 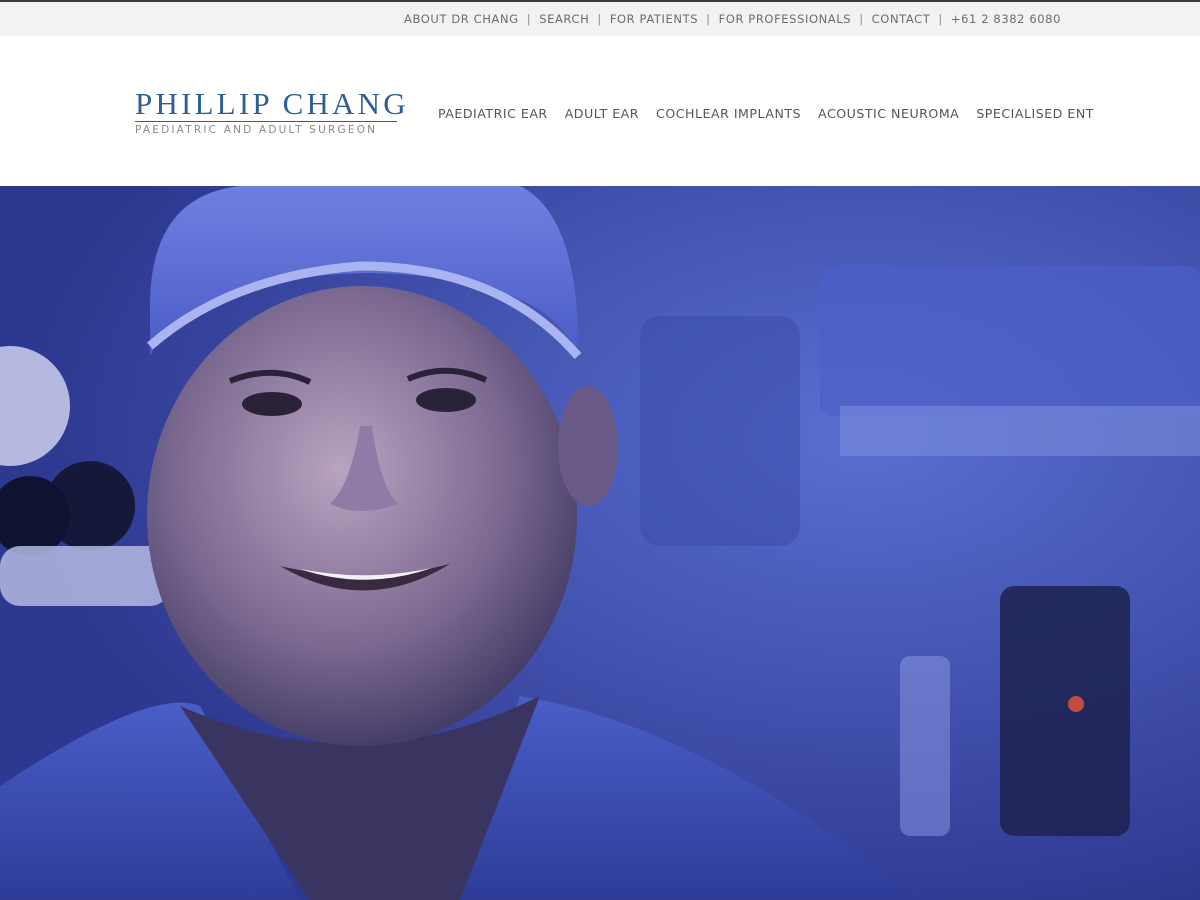 What do you see at coordinates (256, 130) in the screenshot?
I see `logo-tagline: PAEDIATRIC AND ADULT SURGEON` at bounding box center [256, 130].